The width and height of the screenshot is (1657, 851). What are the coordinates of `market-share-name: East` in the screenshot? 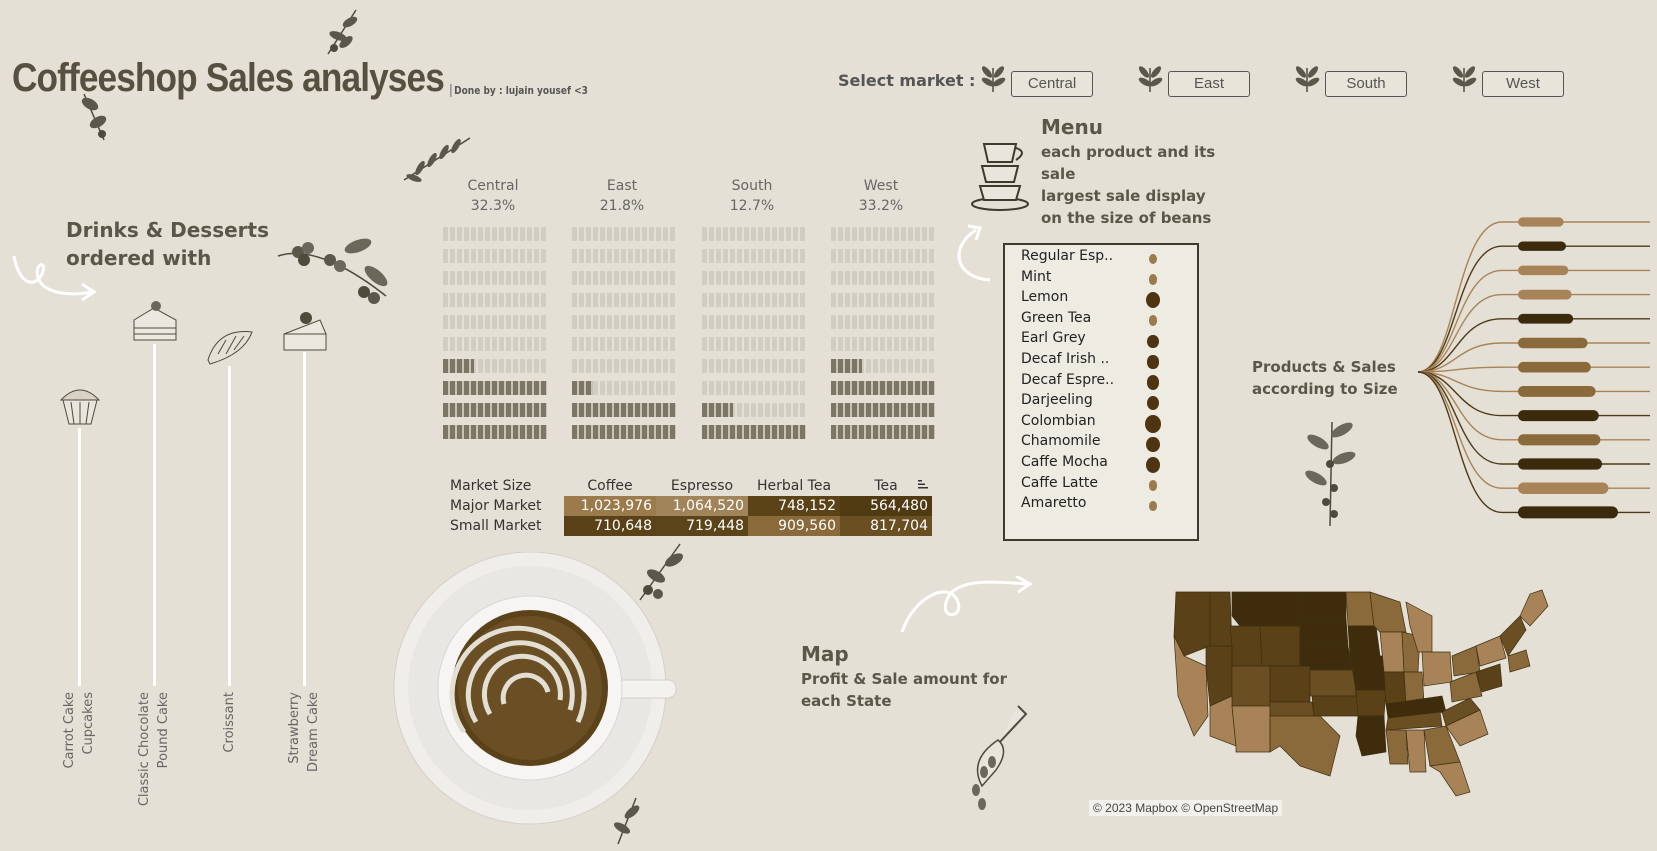 It's located at (622, 186).